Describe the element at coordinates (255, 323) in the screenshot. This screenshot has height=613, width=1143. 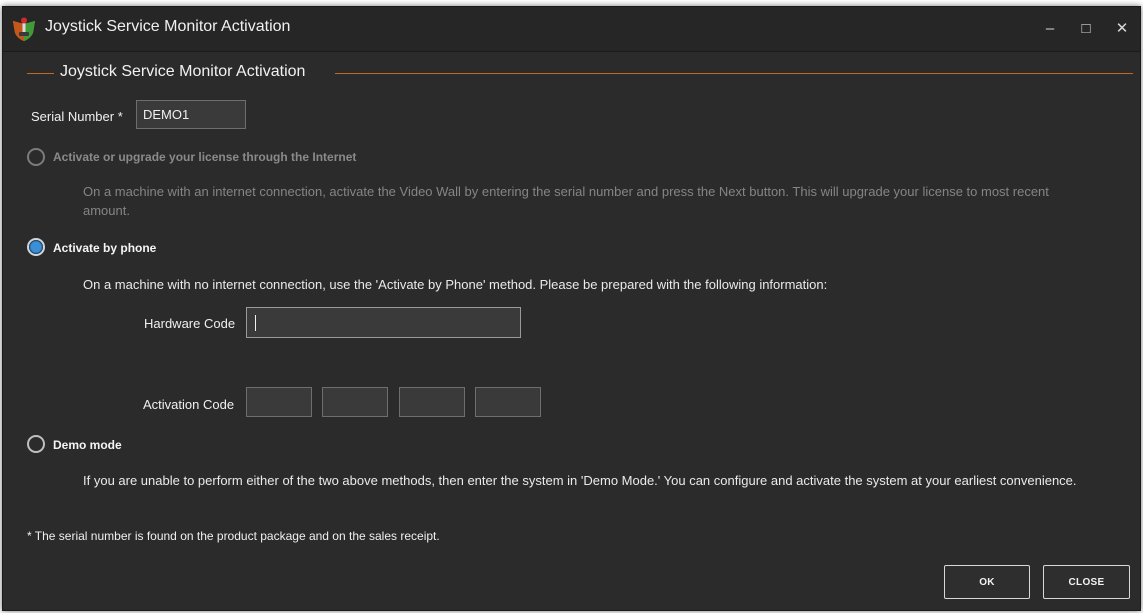
I see `text-cursor` at that location.